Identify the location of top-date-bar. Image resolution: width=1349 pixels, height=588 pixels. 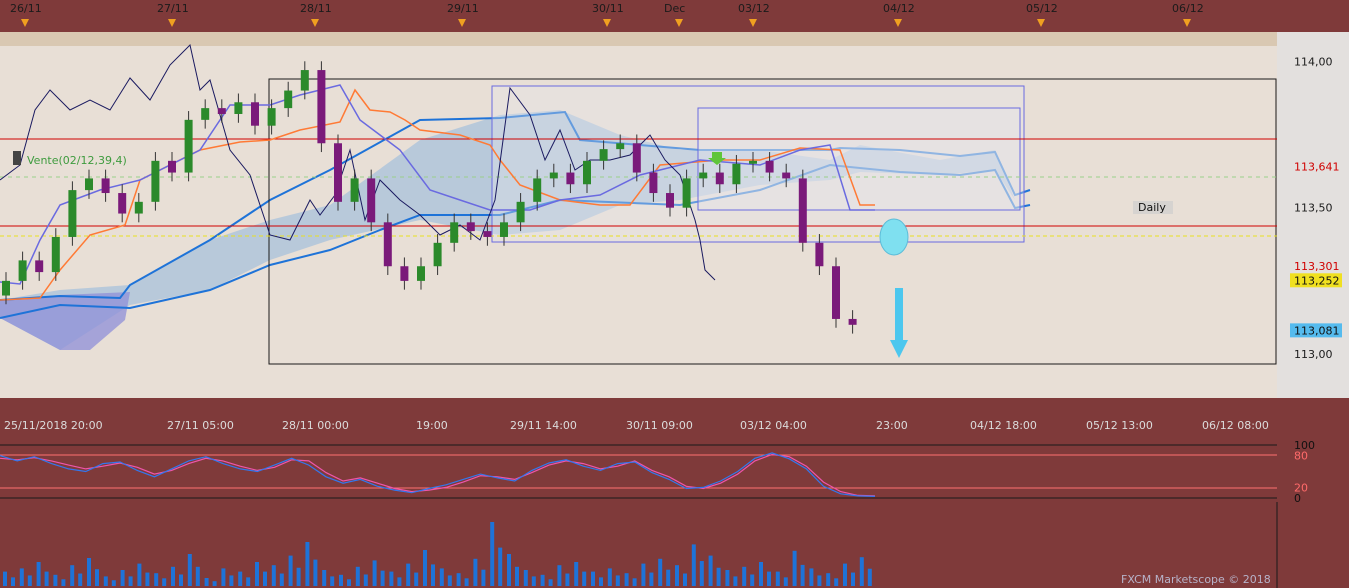
(638, 9).